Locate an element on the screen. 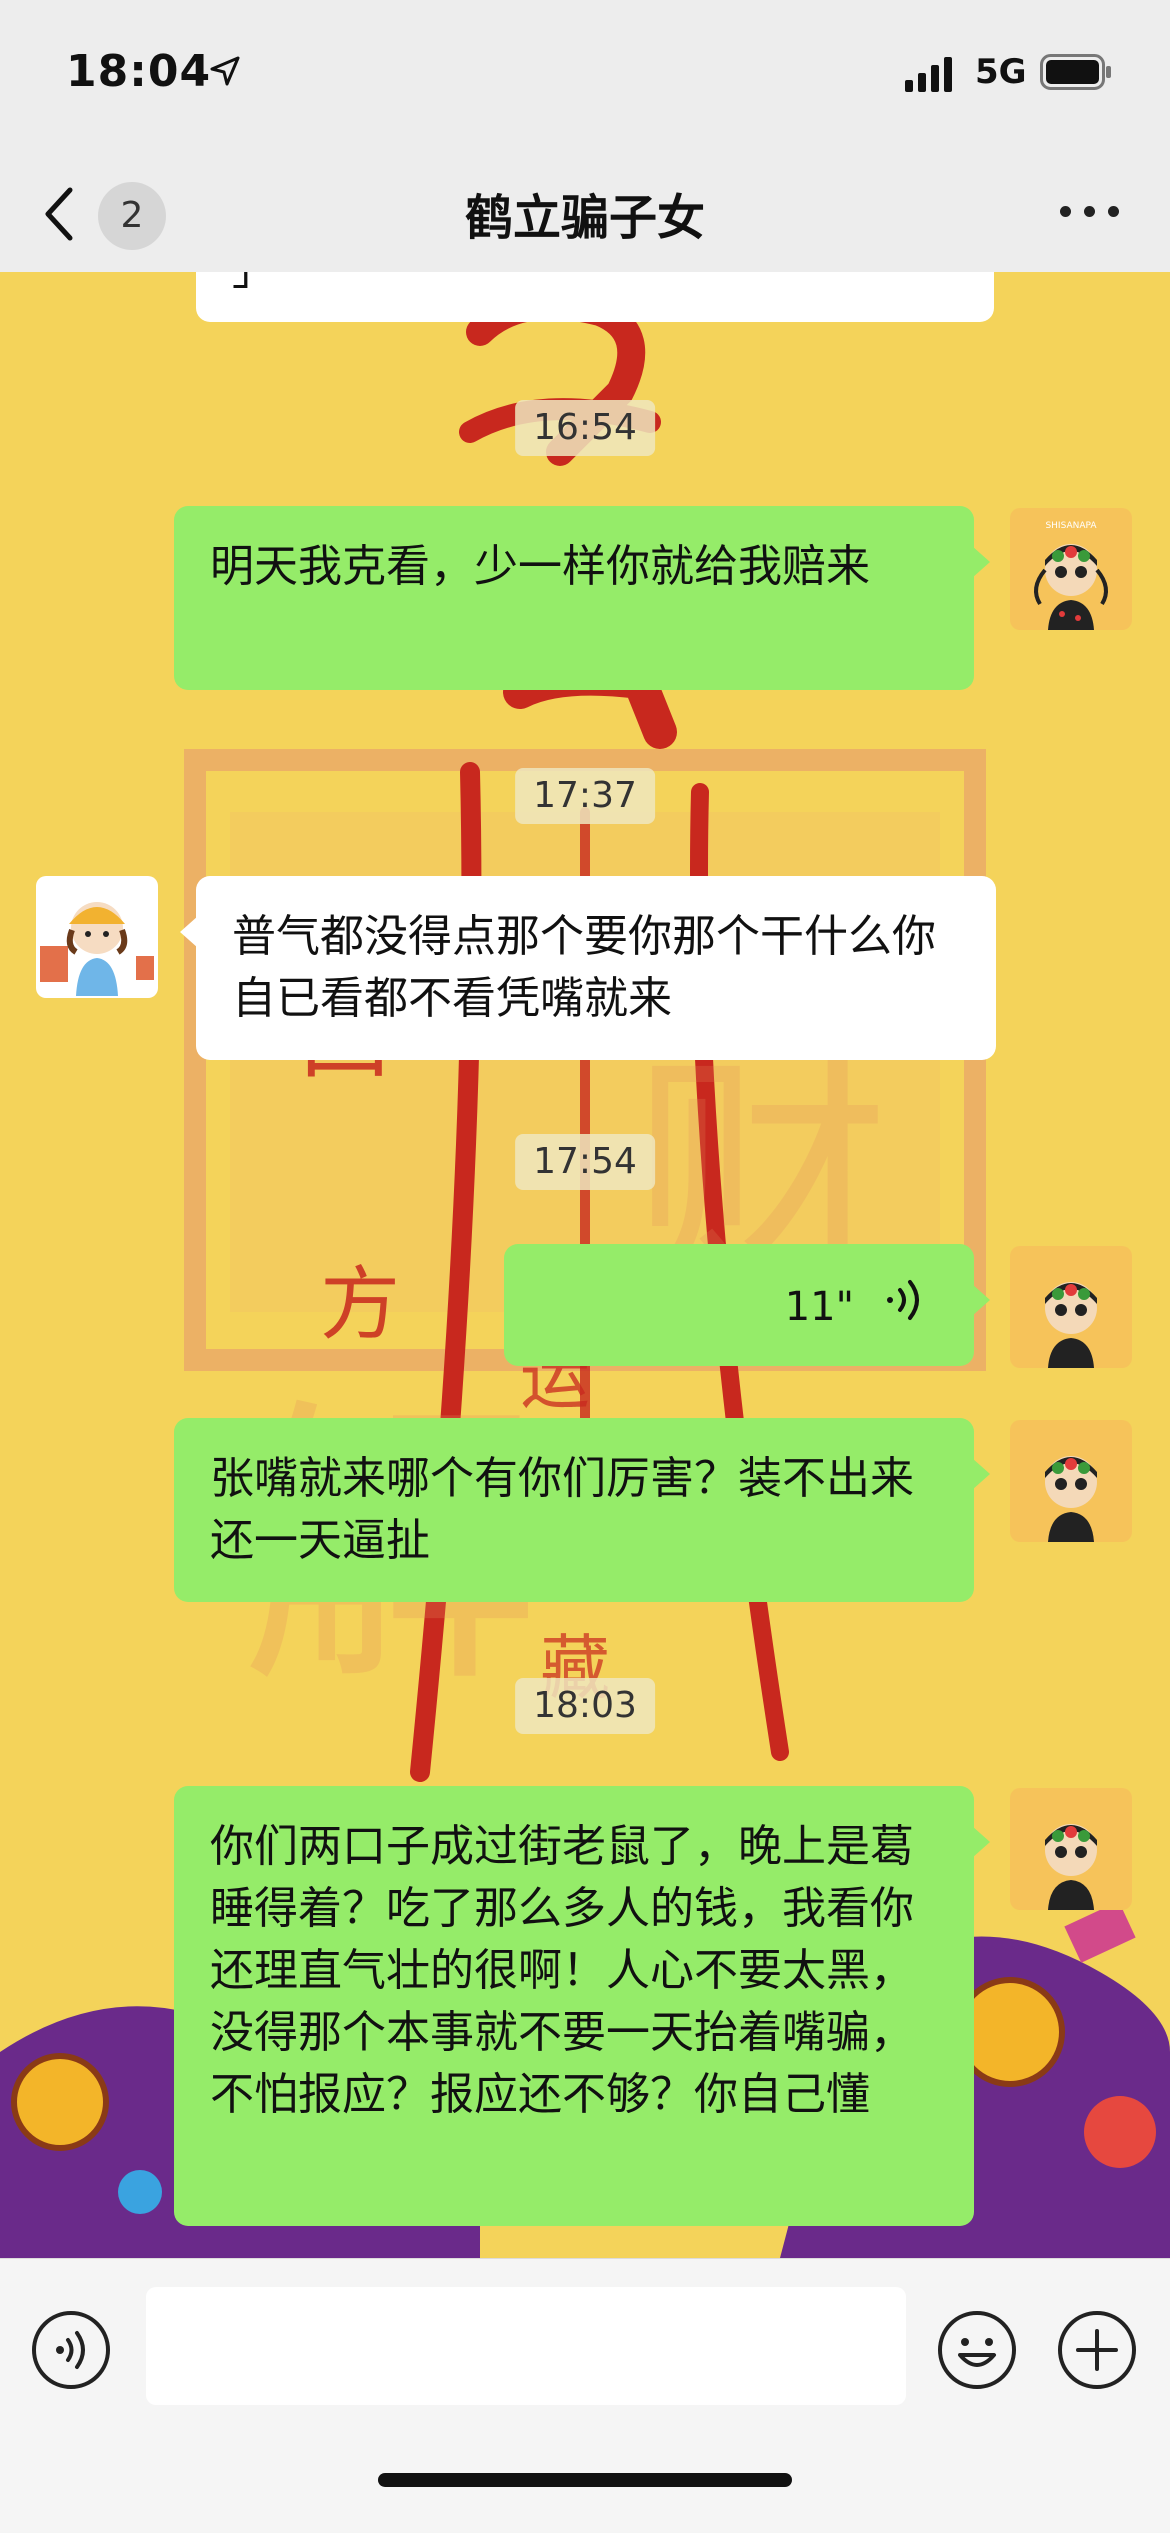 The image size is (1170, 2533). voice-message-bubble: 11" is located at coordinates (747, 1305).